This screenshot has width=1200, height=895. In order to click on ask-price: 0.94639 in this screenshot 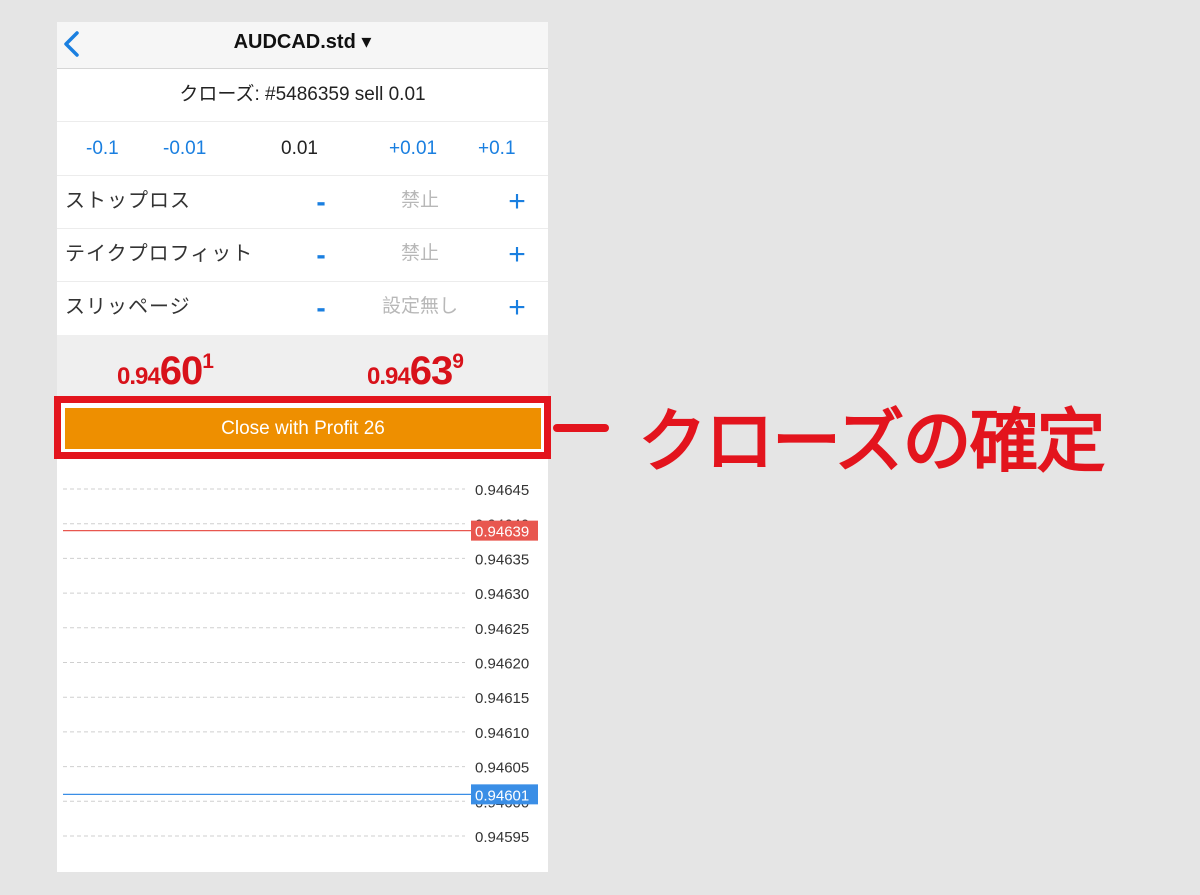, I will do `click(415, 371)`.